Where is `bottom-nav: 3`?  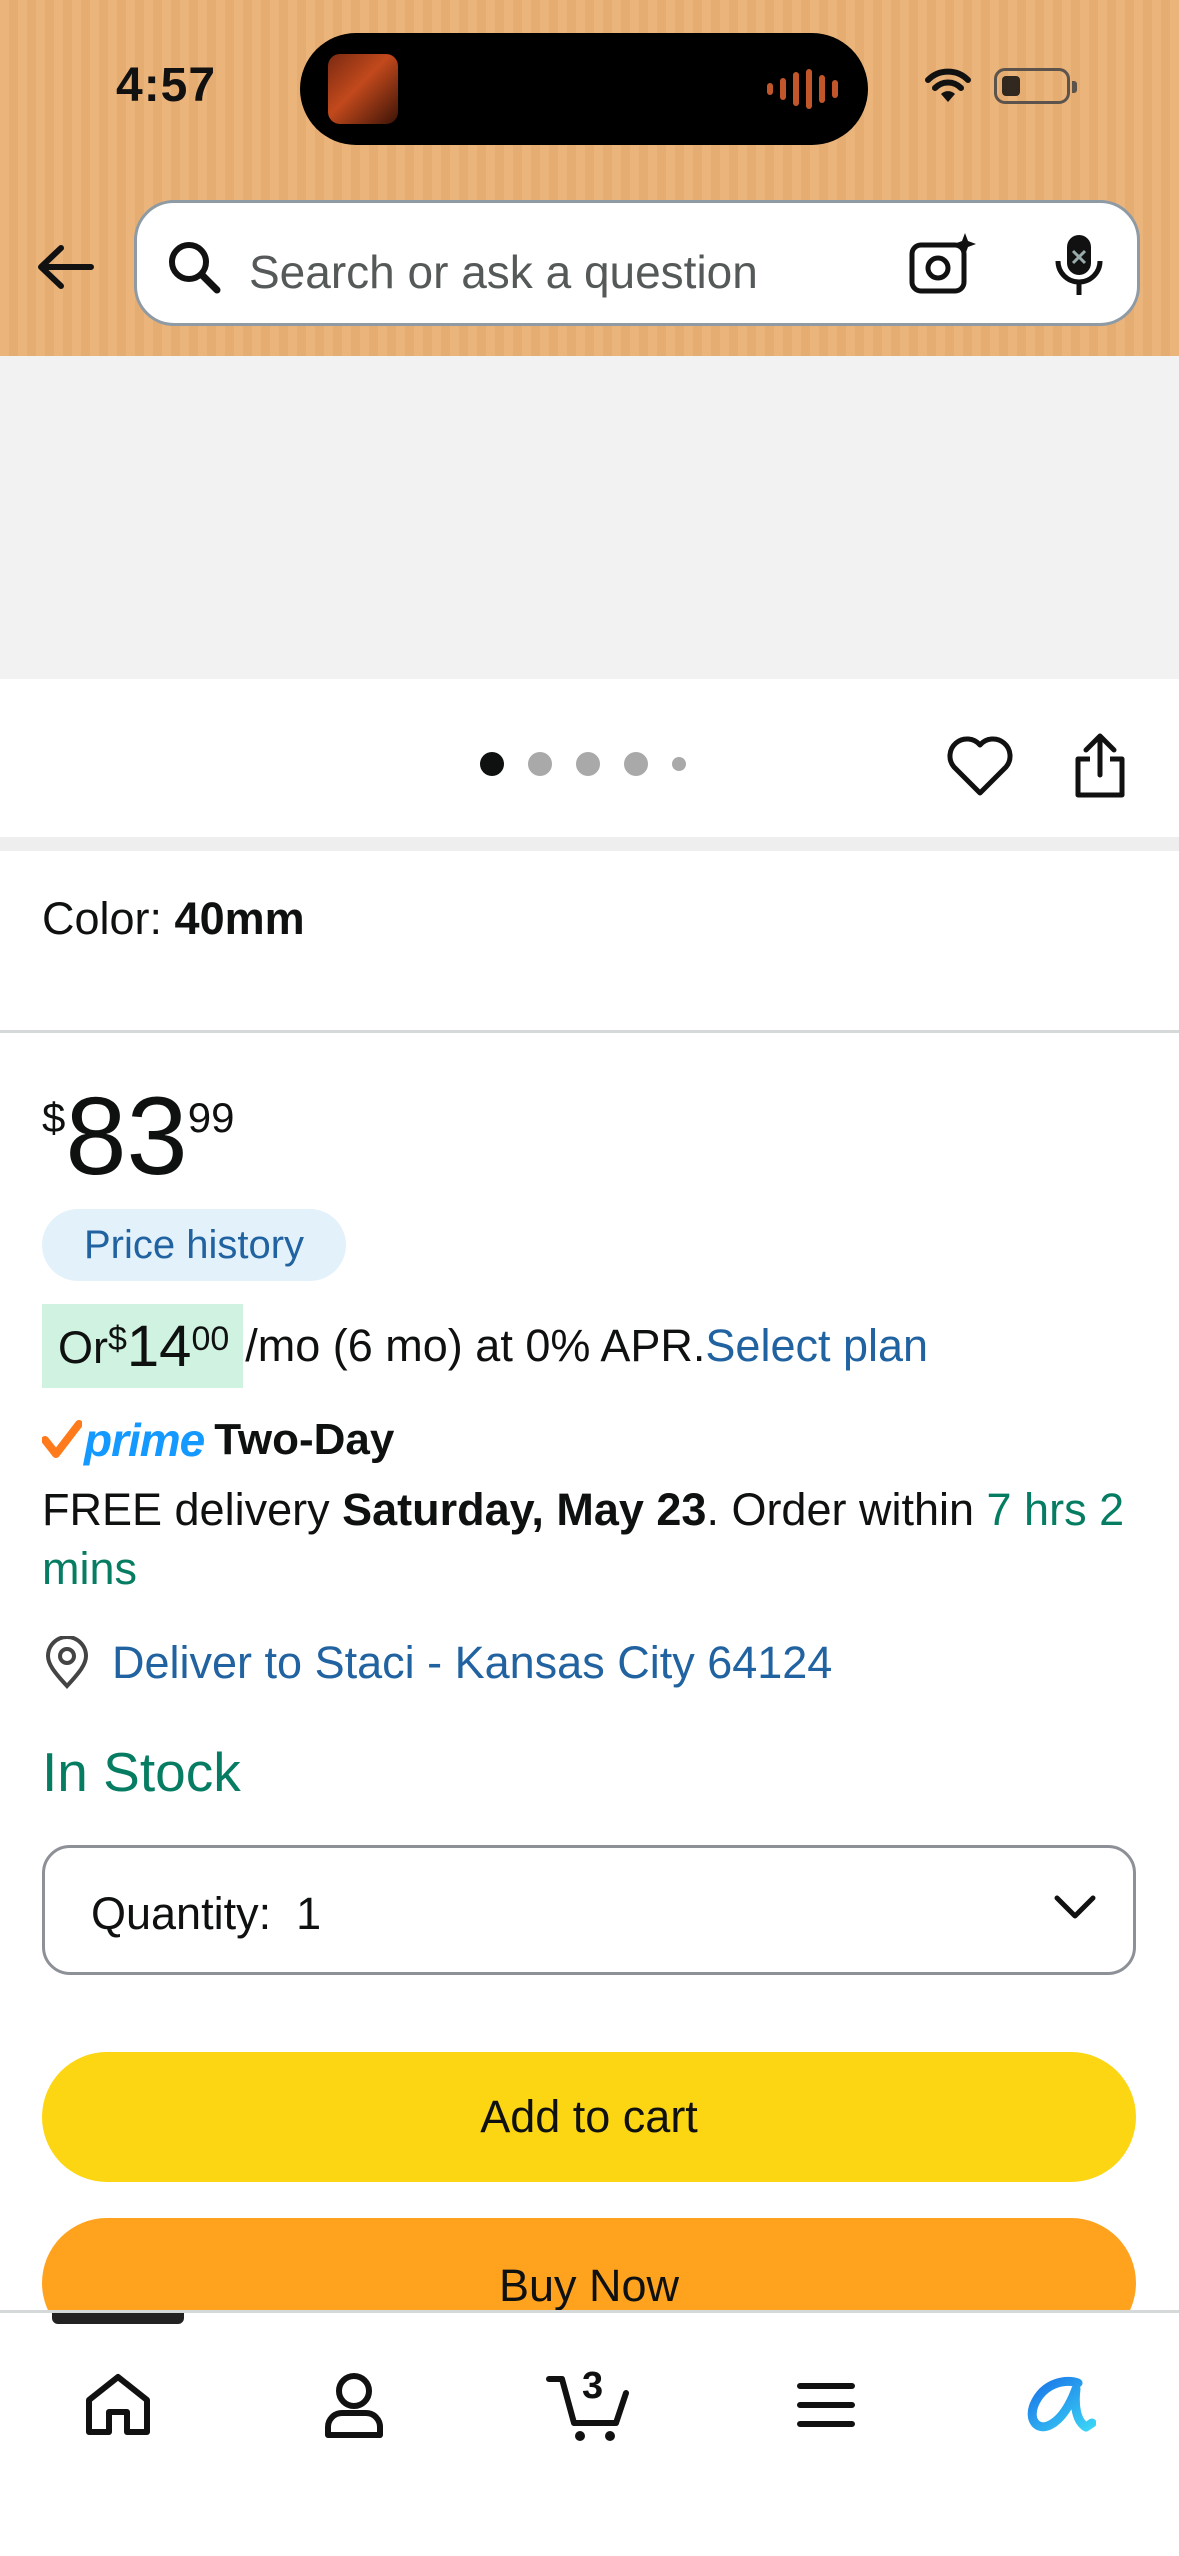
bottom-nav: 3 is located at coordinates (589, 2433).